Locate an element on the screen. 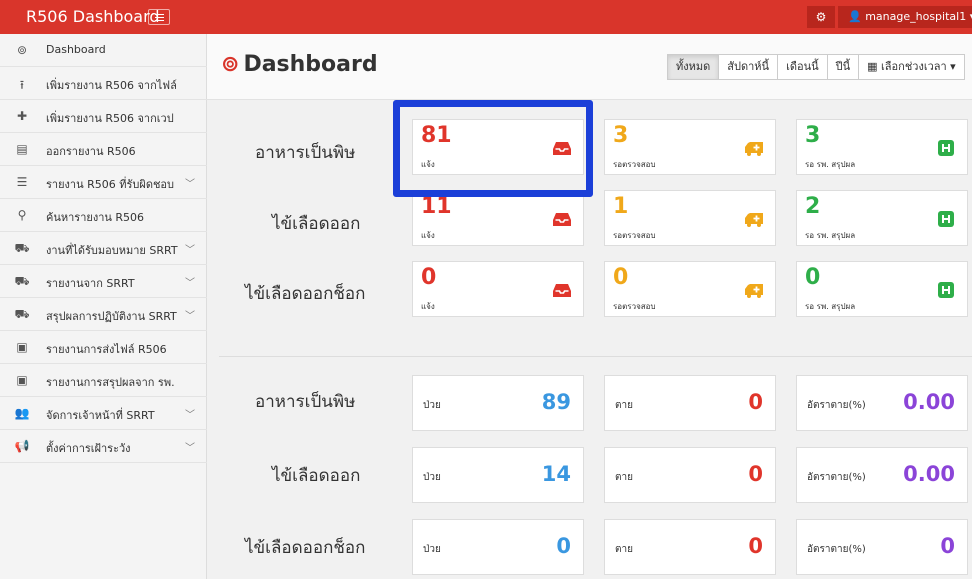 The width and height of the screenshot is (972, 579). sidebar-item-dashboard: ⊚ Dashboard is located at coordinates (103, 50).